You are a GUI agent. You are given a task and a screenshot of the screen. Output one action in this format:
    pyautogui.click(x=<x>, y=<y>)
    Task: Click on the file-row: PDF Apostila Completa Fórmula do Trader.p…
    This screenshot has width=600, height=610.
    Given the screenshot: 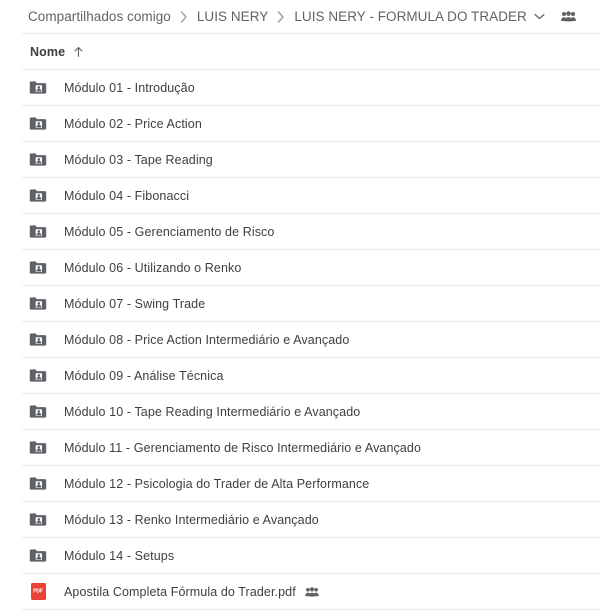 What is the action you would take?
    pyautogui.click(x=300, y=591)
    